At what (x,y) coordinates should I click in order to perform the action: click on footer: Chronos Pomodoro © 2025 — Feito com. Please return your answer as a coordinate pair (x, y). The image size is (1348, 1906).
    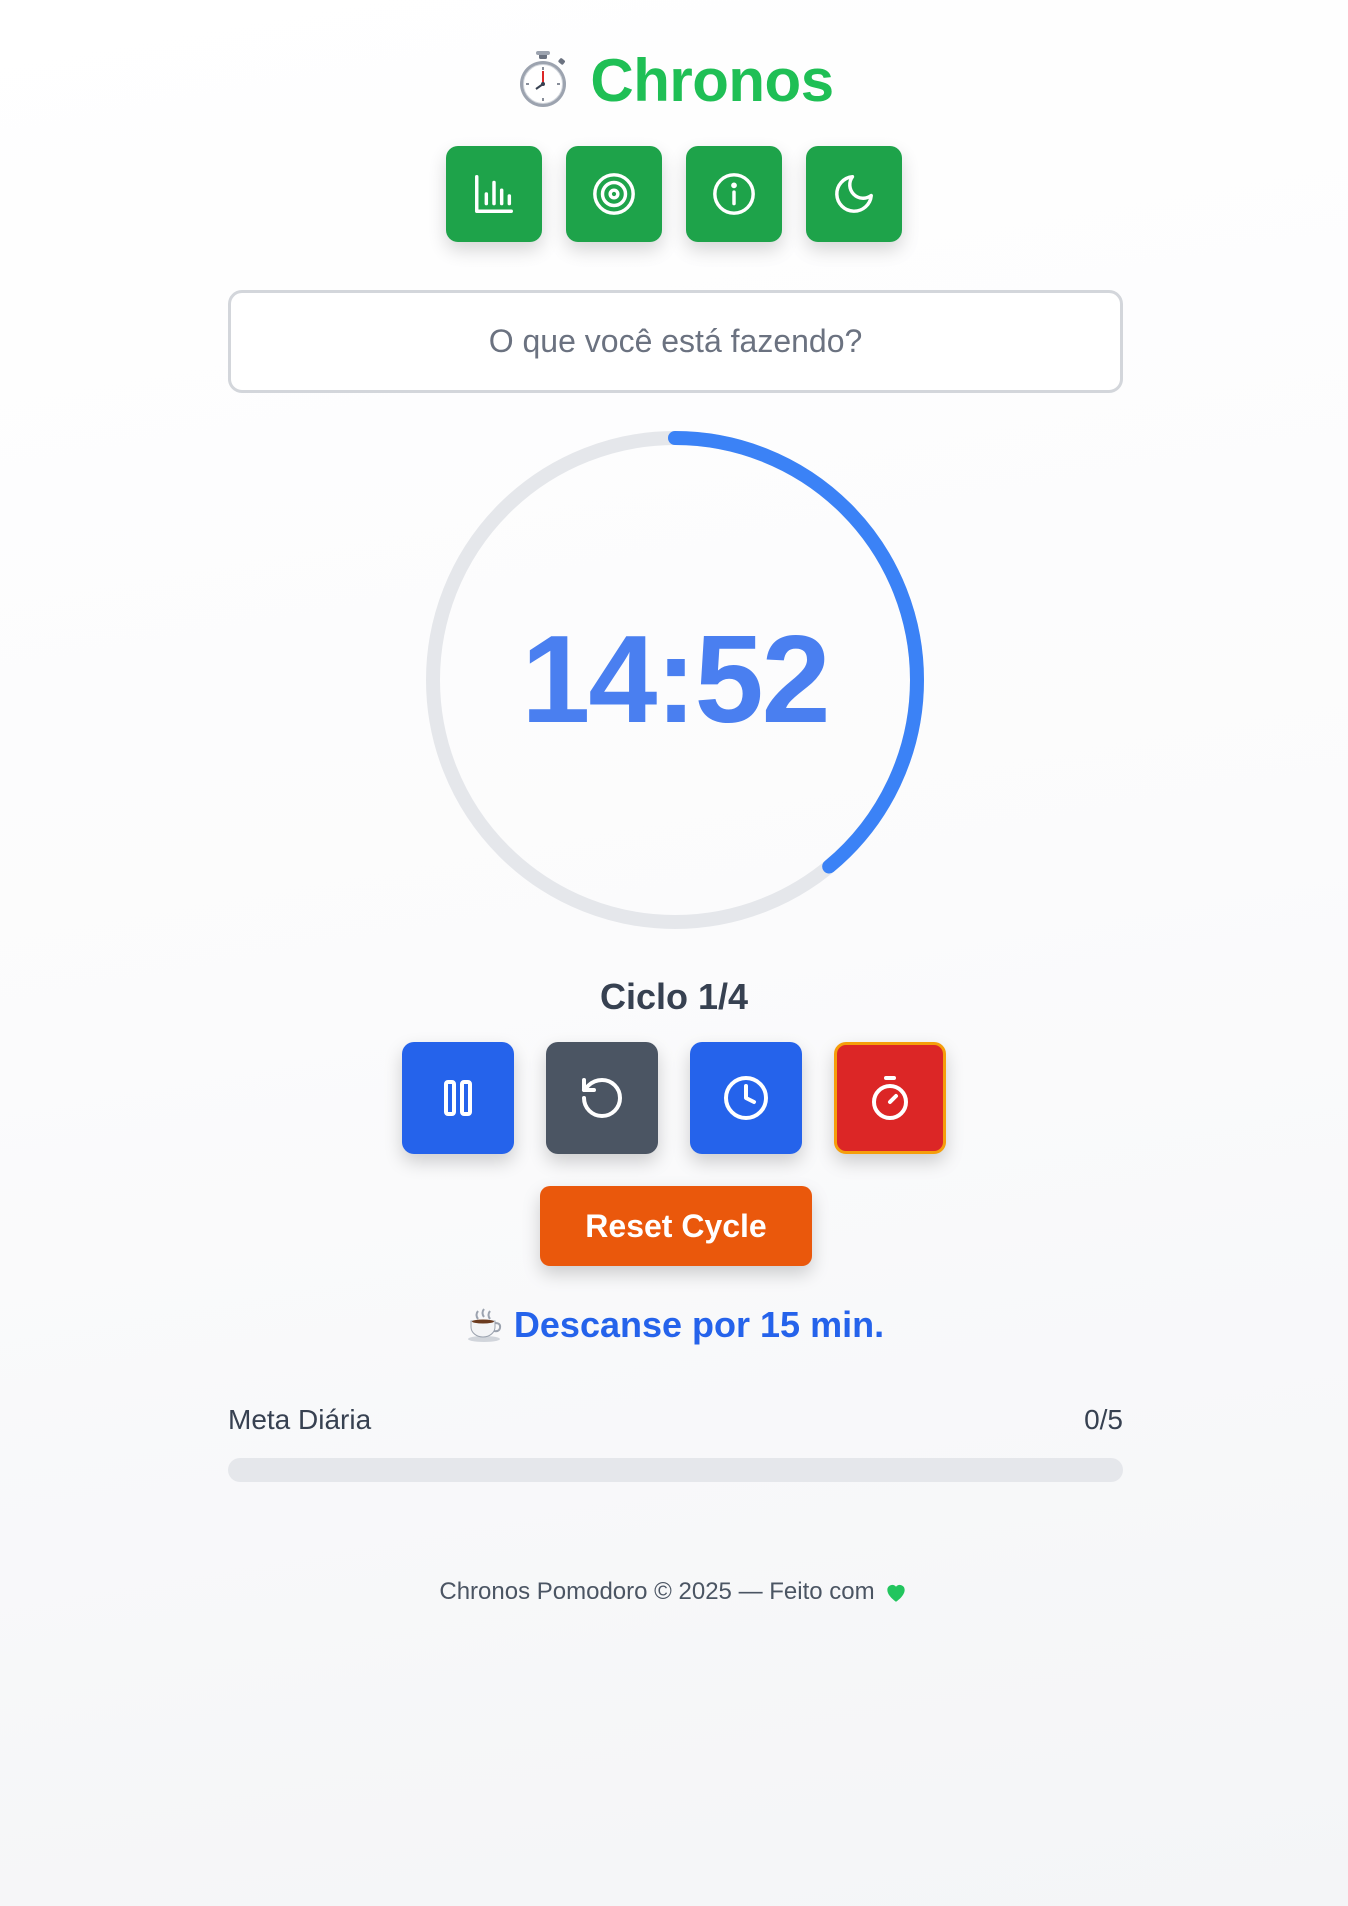
    Looking at the image, I should click on (674, 1592).